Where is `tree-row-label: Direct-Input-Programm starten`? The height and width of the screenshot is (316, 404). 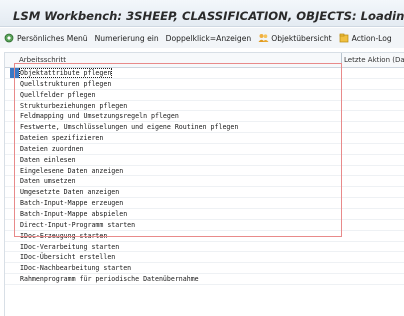 tree-row-label: Direct-Input-Programm starten is located at coordinates (78, 224).